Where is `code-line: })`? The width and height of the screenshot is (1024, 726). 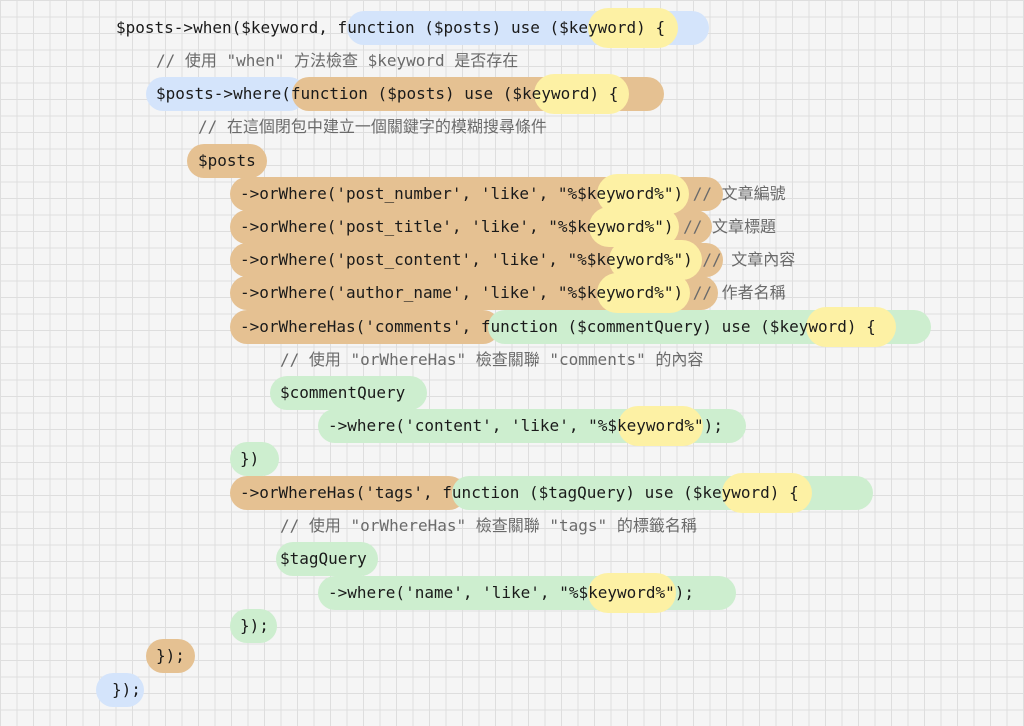 code-line: }) is located at coordinates (250, 458).